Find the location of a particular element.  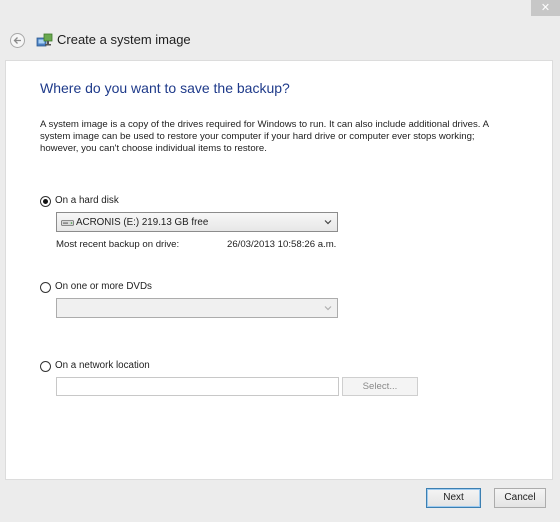

window-title: Create a system image is located at coordinates (124, 39).